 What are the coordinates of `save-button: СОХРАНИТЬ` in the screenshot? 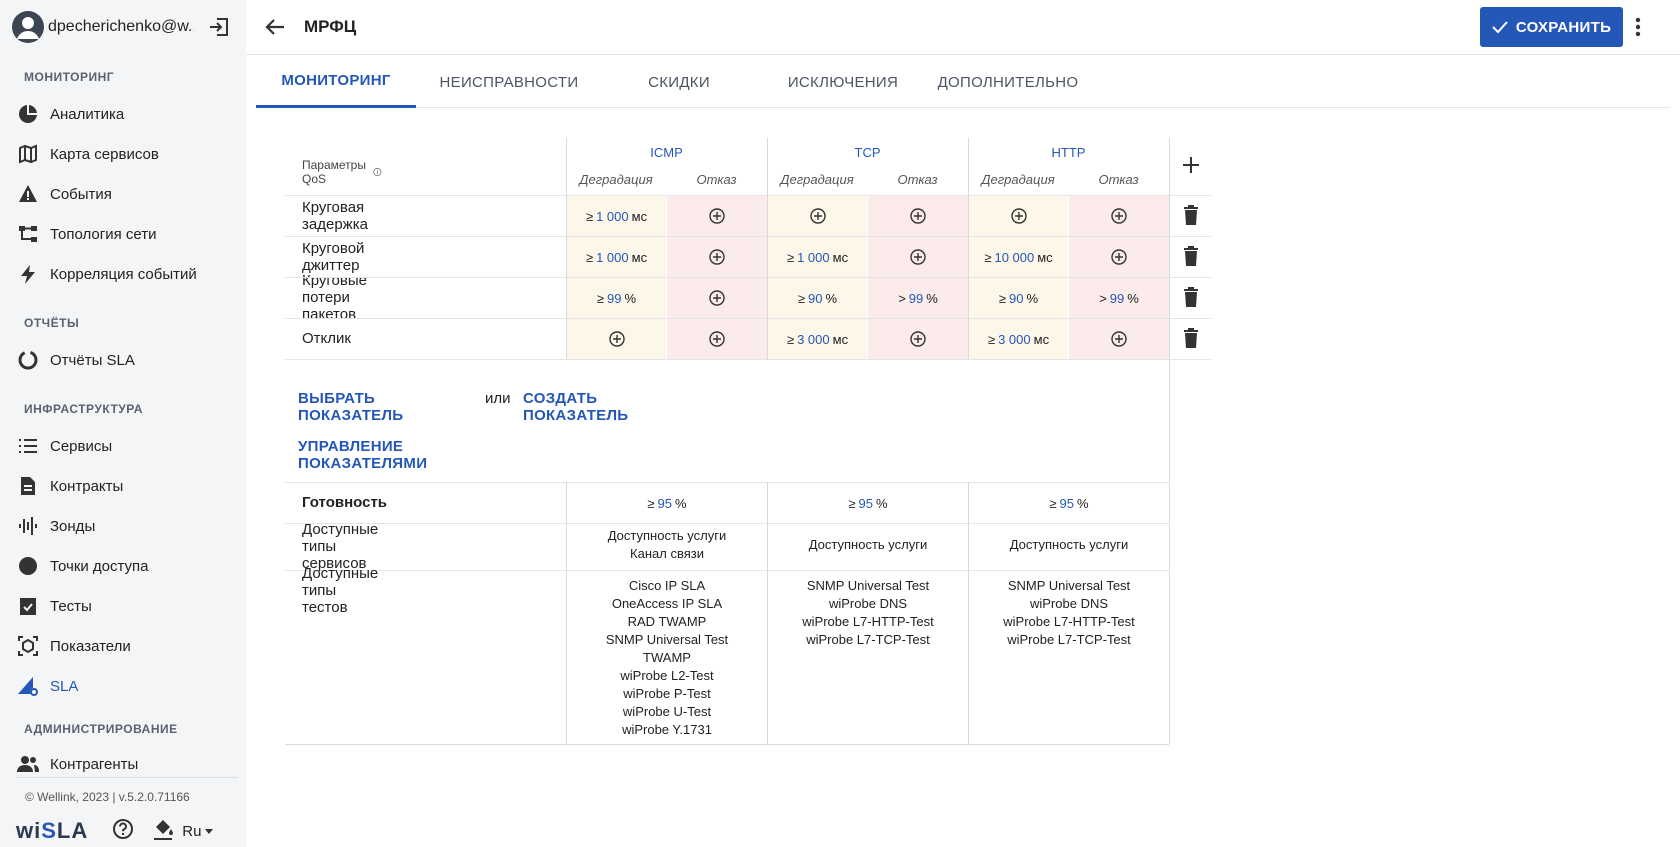 It's located at (1551, 27).